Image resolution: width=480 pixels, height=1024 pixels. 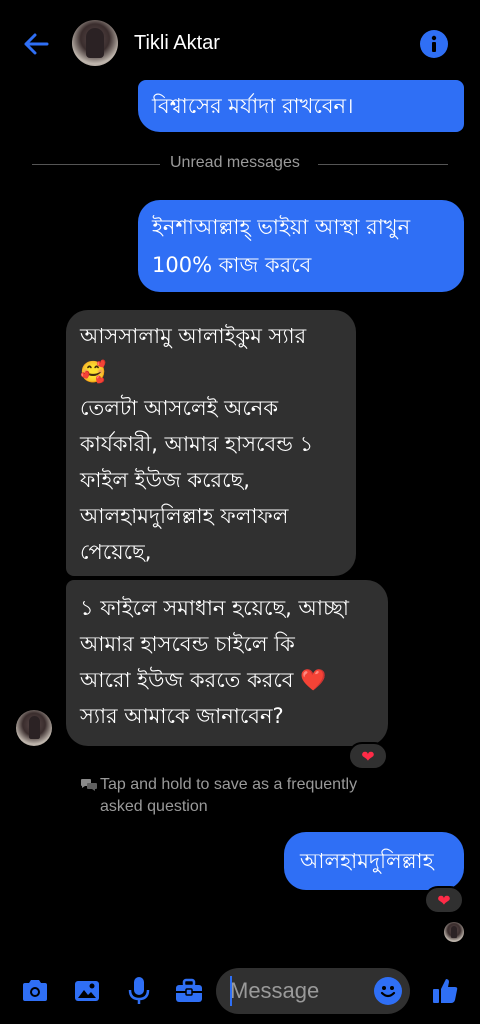 I want to click on message-text: 100% কাজ করবে, so click(x=232, y=265).